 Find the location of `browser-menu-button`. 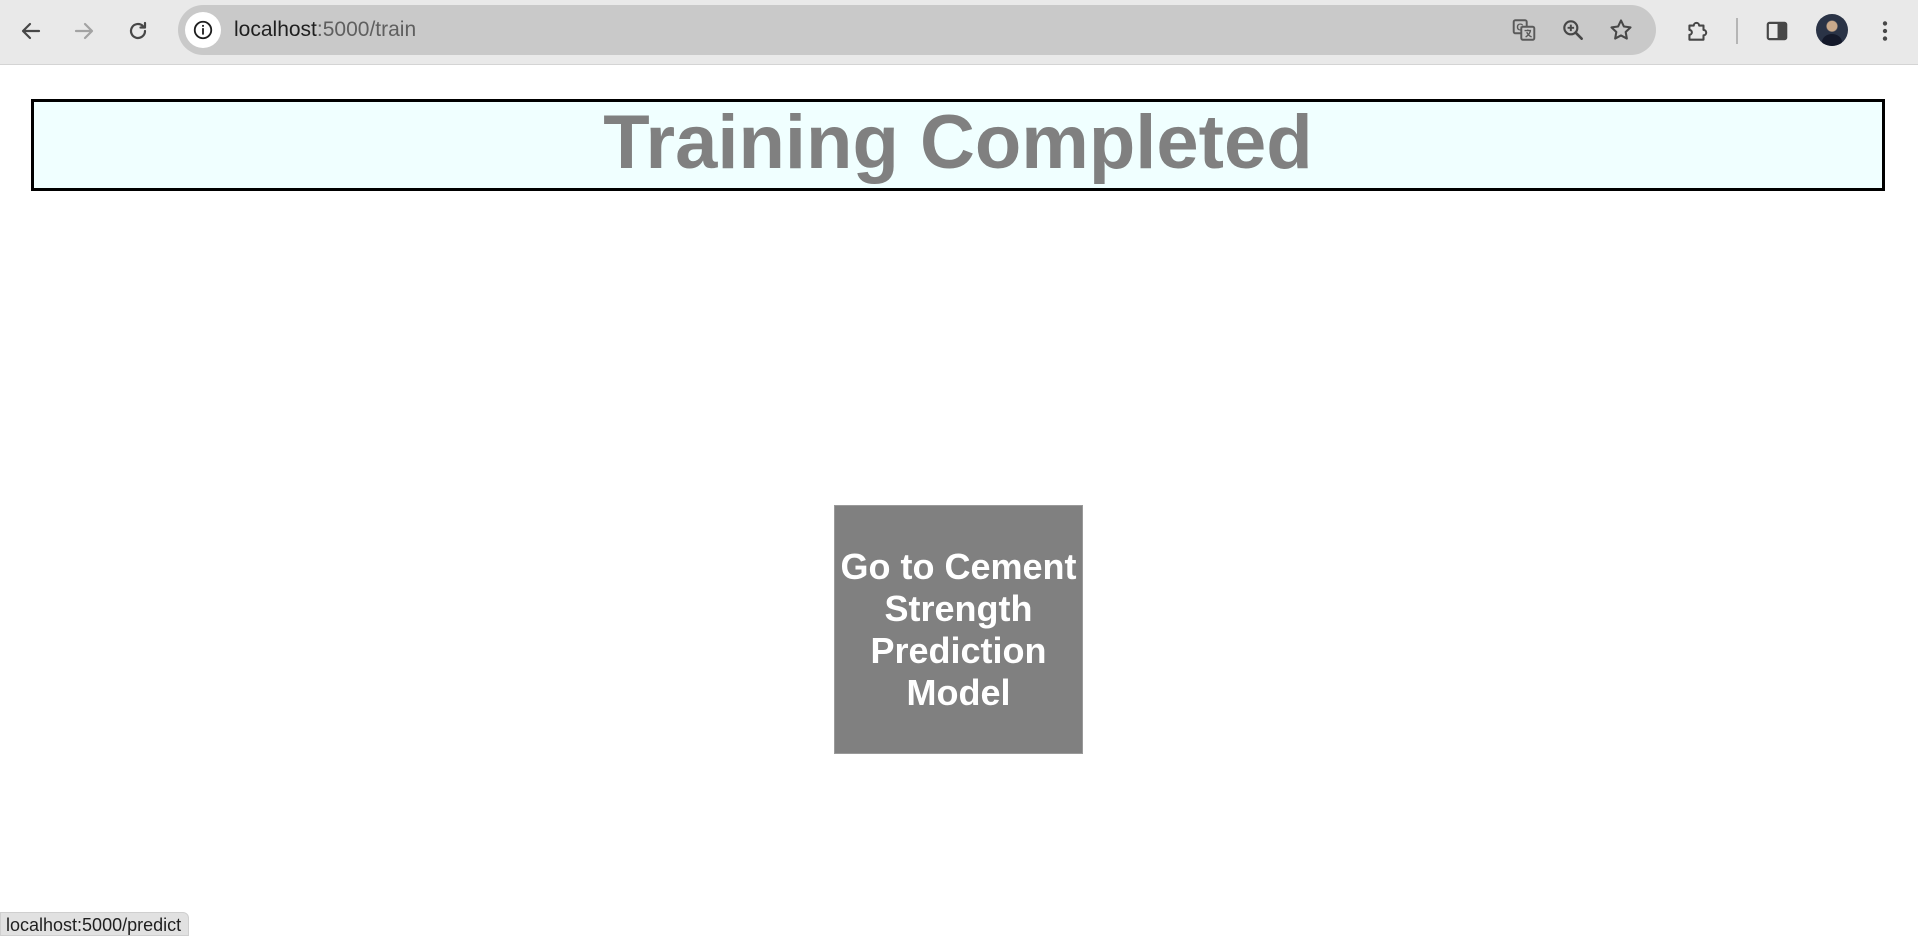

browser-menu-button is located at coordinates (1885, 31).